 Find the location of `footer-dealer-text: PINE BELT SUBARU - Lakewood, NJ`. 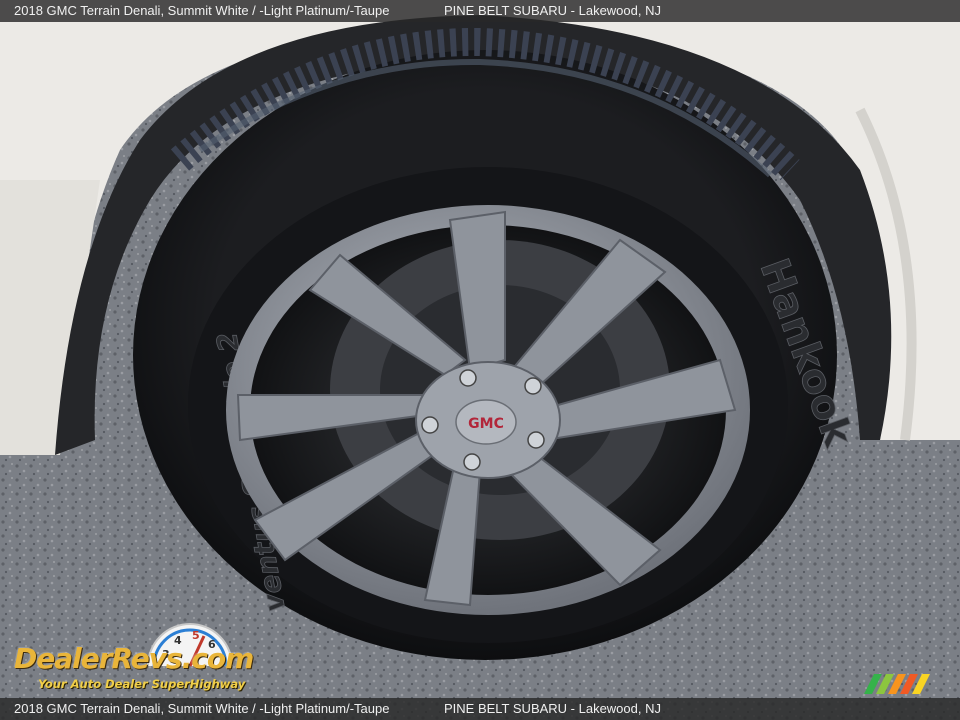

footer-dealer-text: PINE BELT SUBARU - Lakewood, NJ is located at coordinates (552, 708).